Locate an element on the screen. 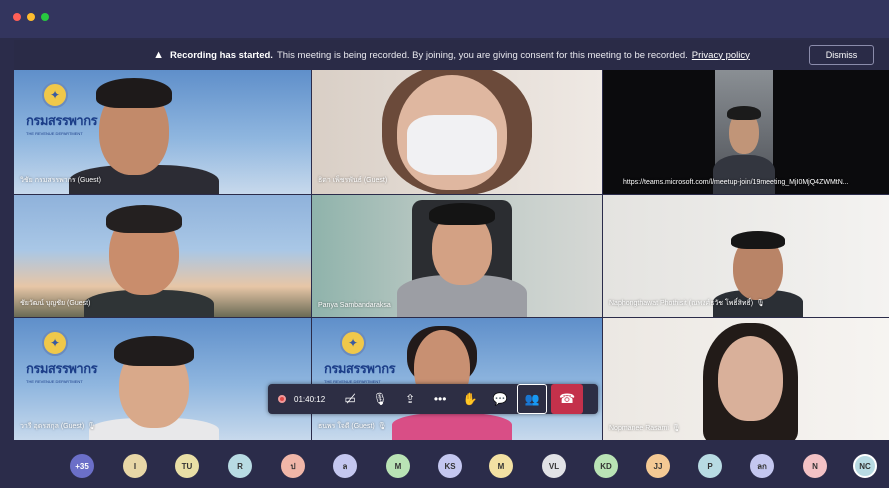 This screenshot has height=488, width=889. video-tile: Nopmanee Rasami 🎙 is located at coordinates (746, 379).